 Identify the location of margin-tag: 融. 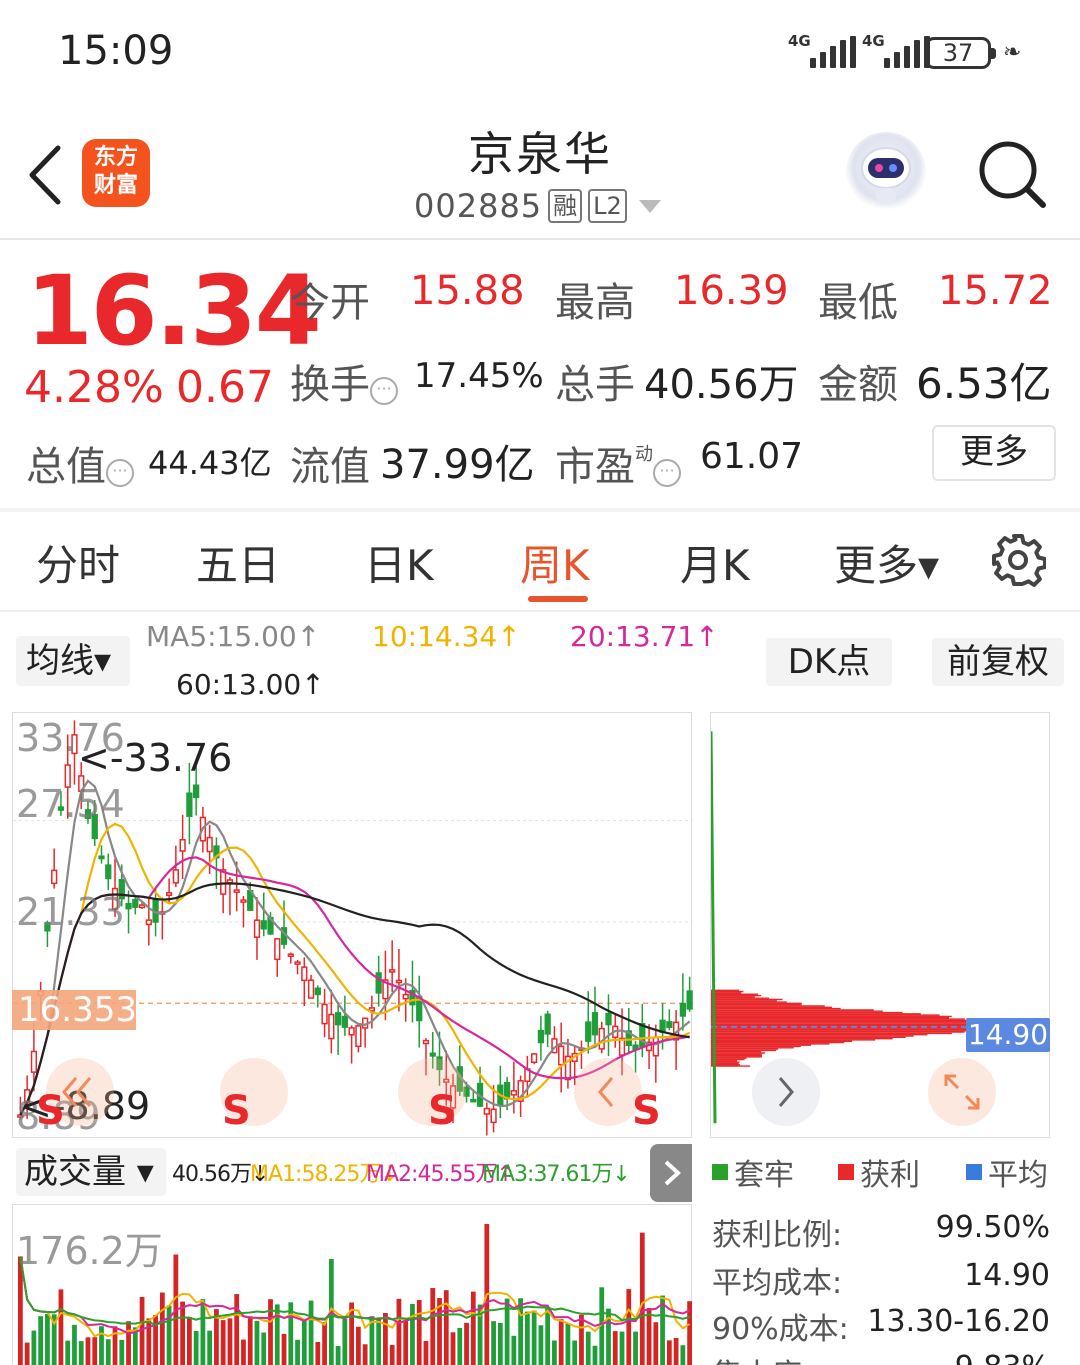
(565, 206).